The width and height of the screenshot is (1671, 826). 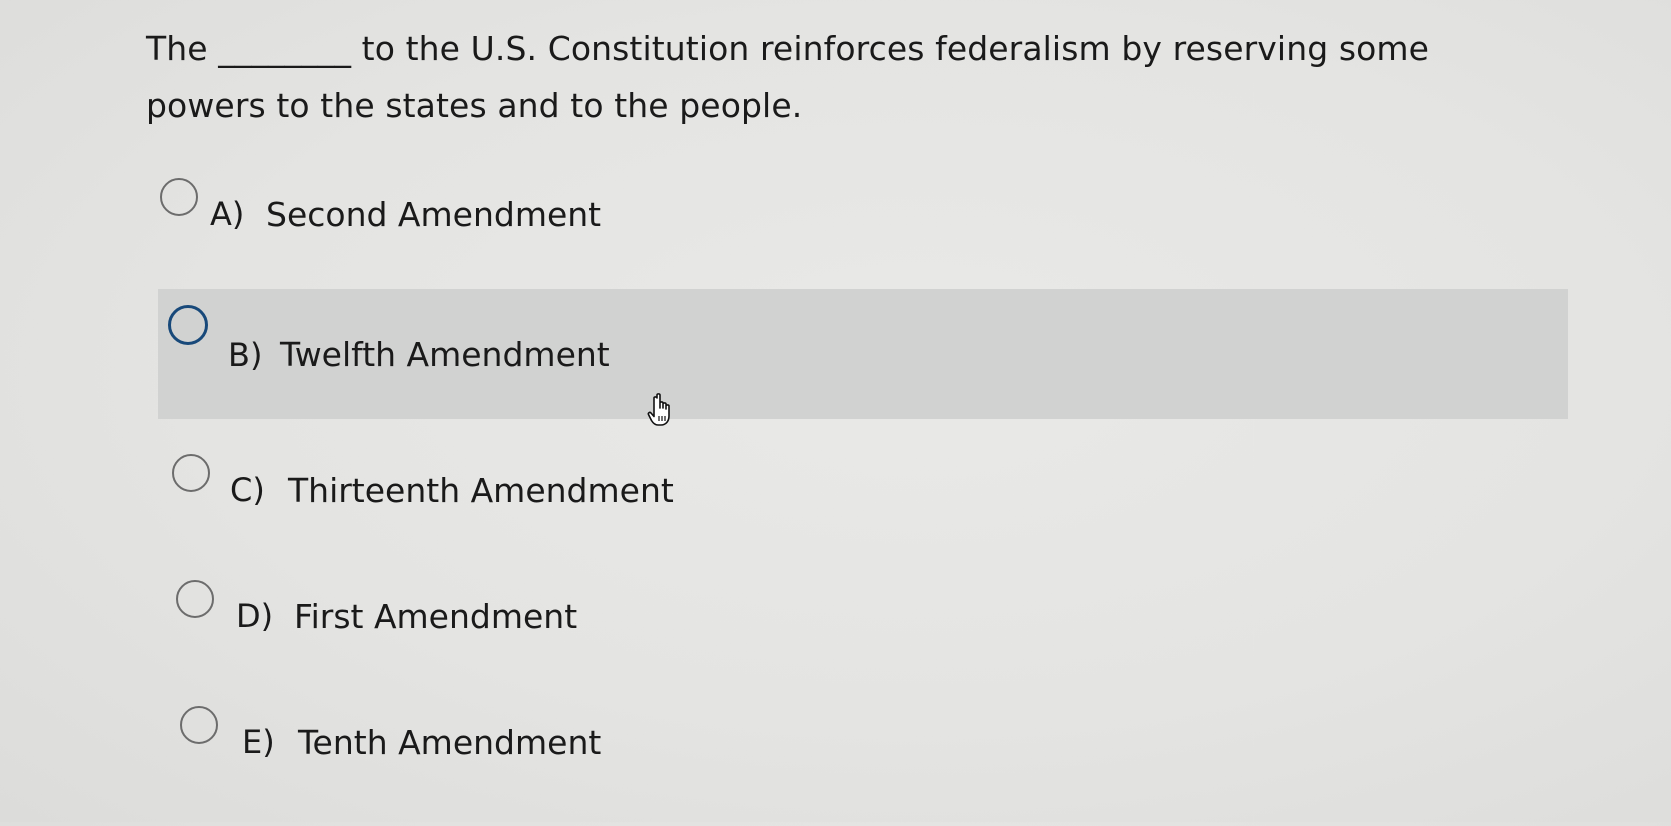 I want to click on hand-pointer-icon, so click(x=658, y=409).